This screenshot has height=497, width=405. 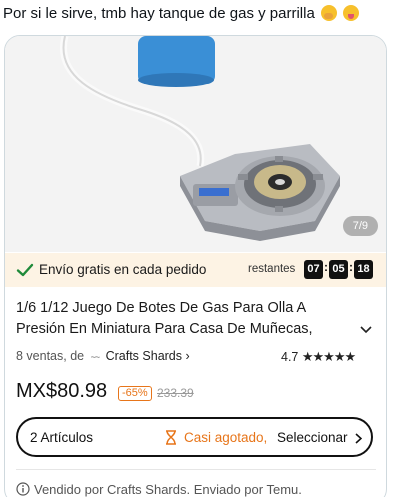 I want to click on low-stock-text: Casi agotado,, so click(x=226, y=437).